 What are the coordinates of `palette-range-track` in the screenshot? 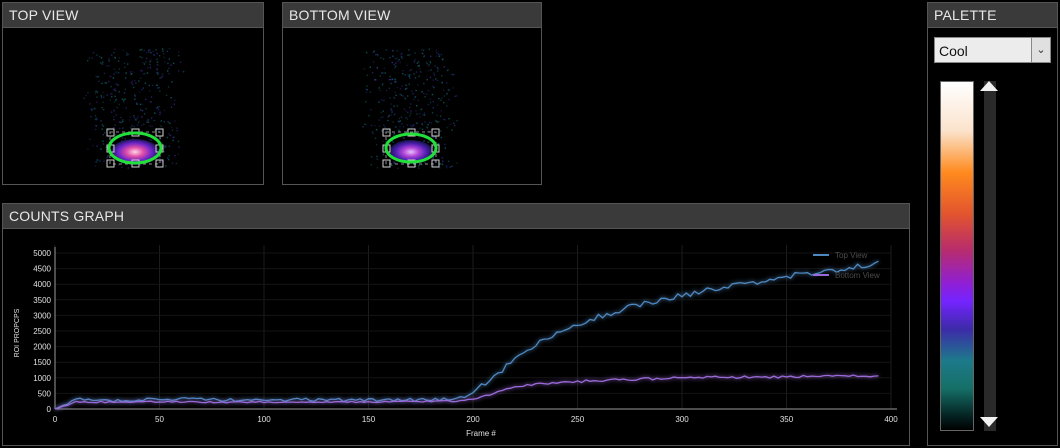 It's located at (990, 256).